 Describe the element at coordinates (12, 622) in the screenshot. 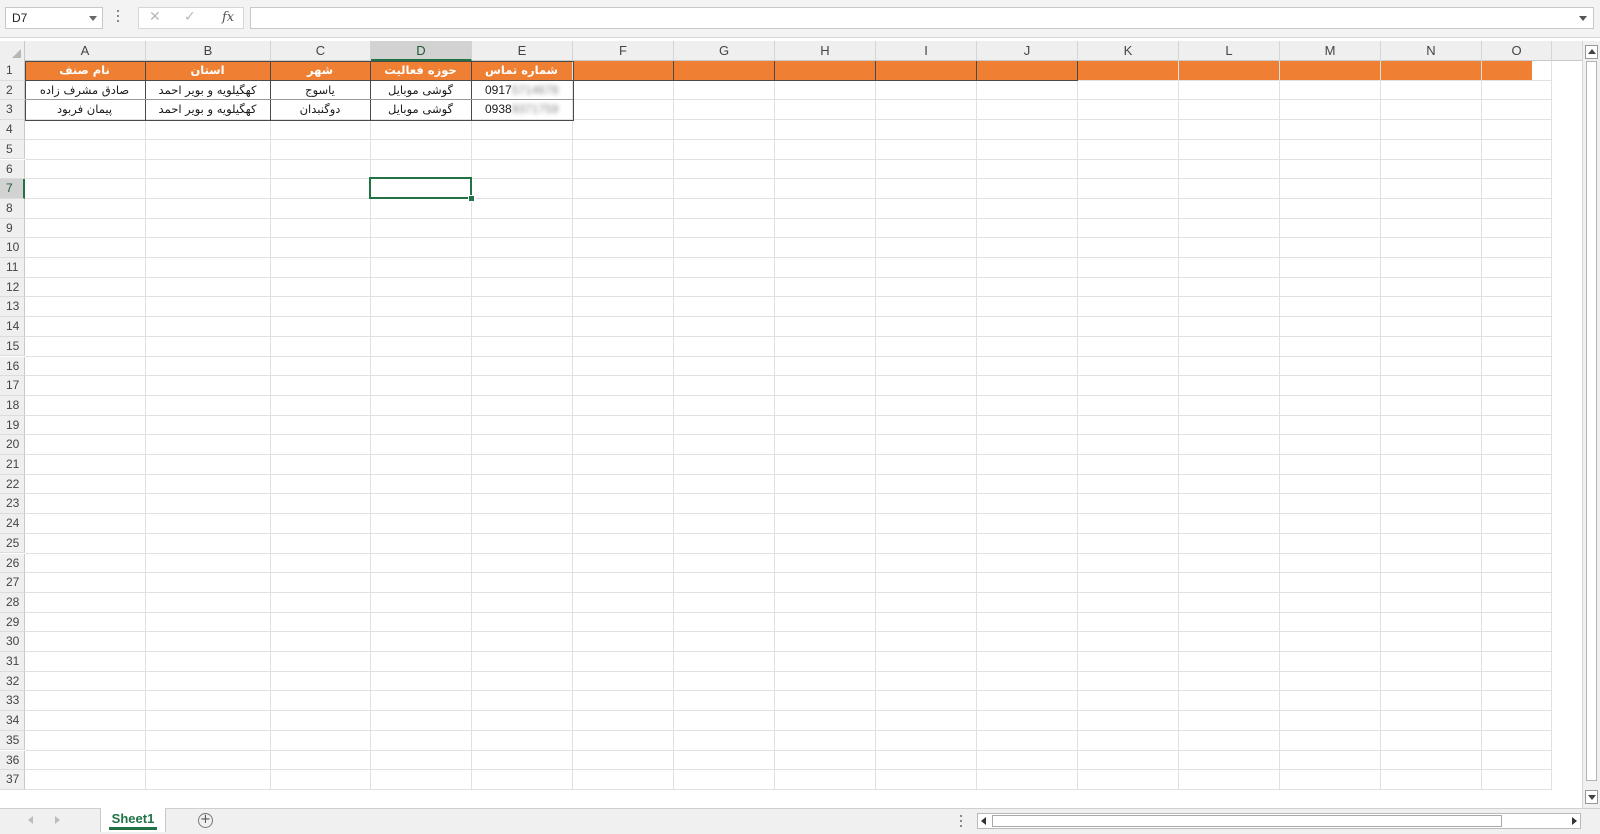

I see `row-header-29: 29` at that location.